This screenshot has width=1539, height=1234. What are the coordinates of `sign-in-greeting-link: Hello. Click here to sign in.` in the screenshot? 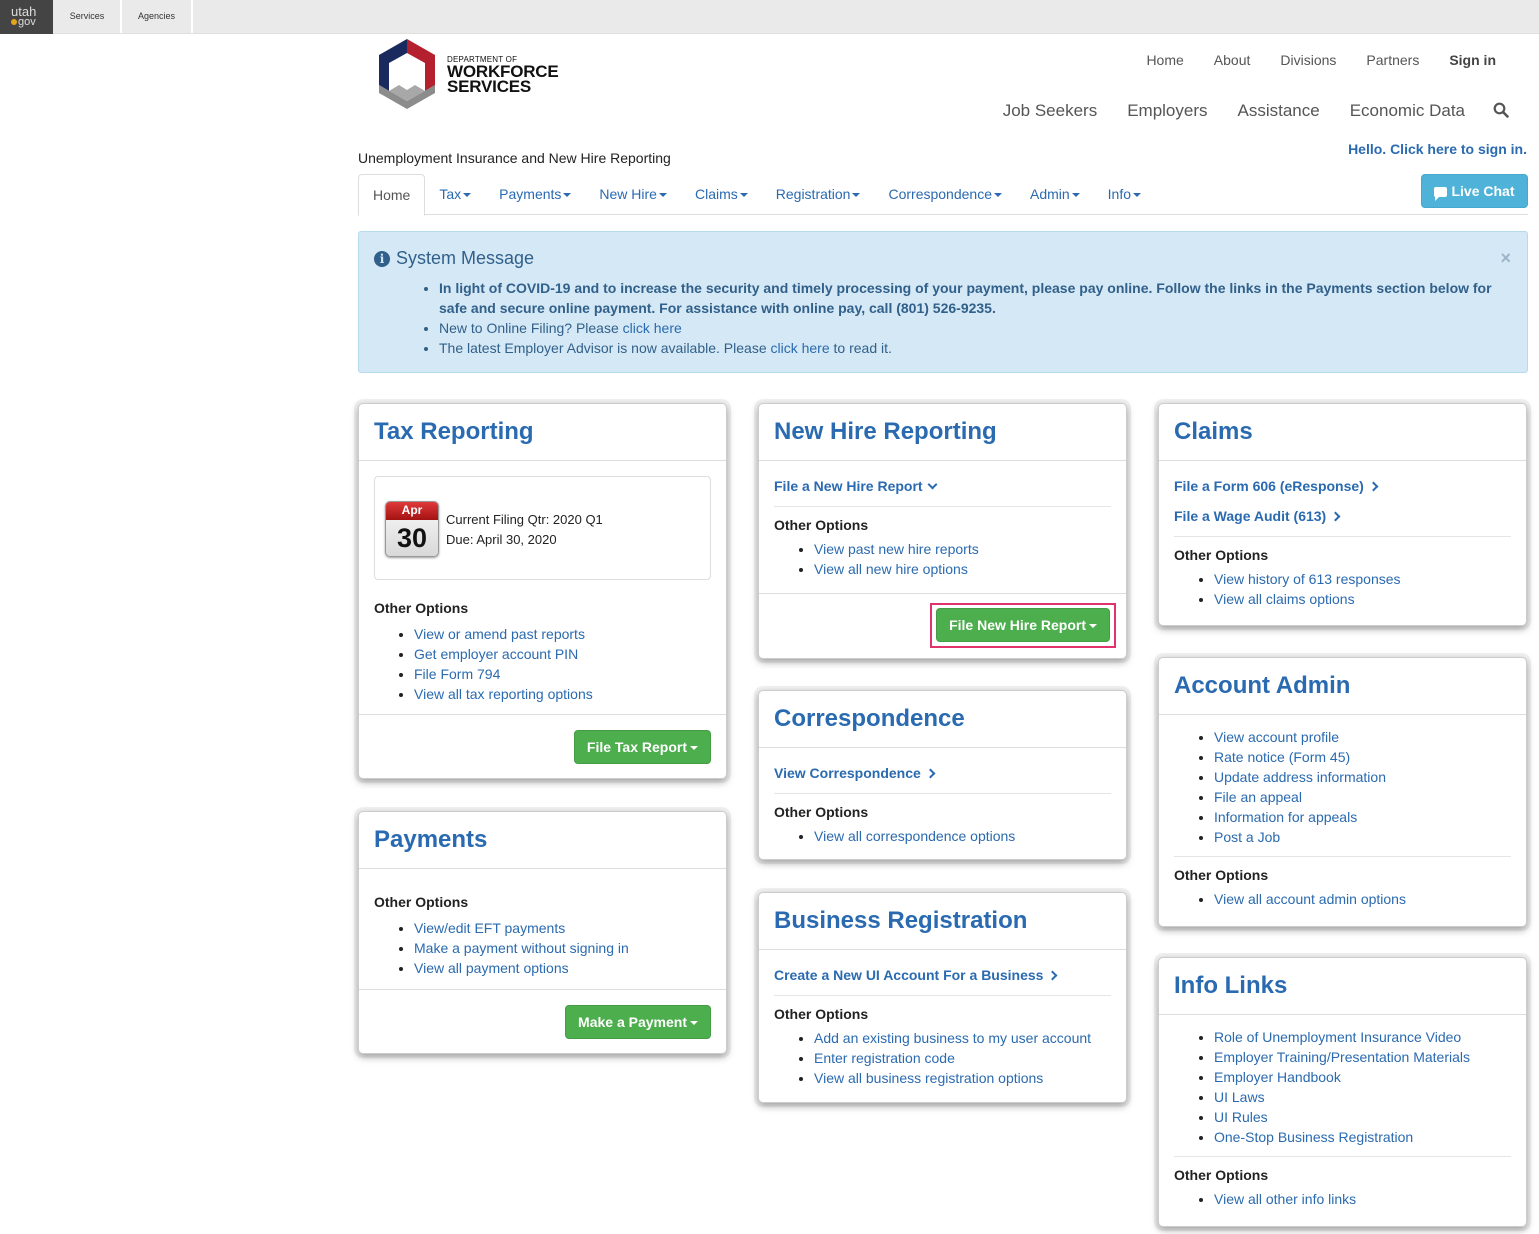 It's located at (1437, 149).